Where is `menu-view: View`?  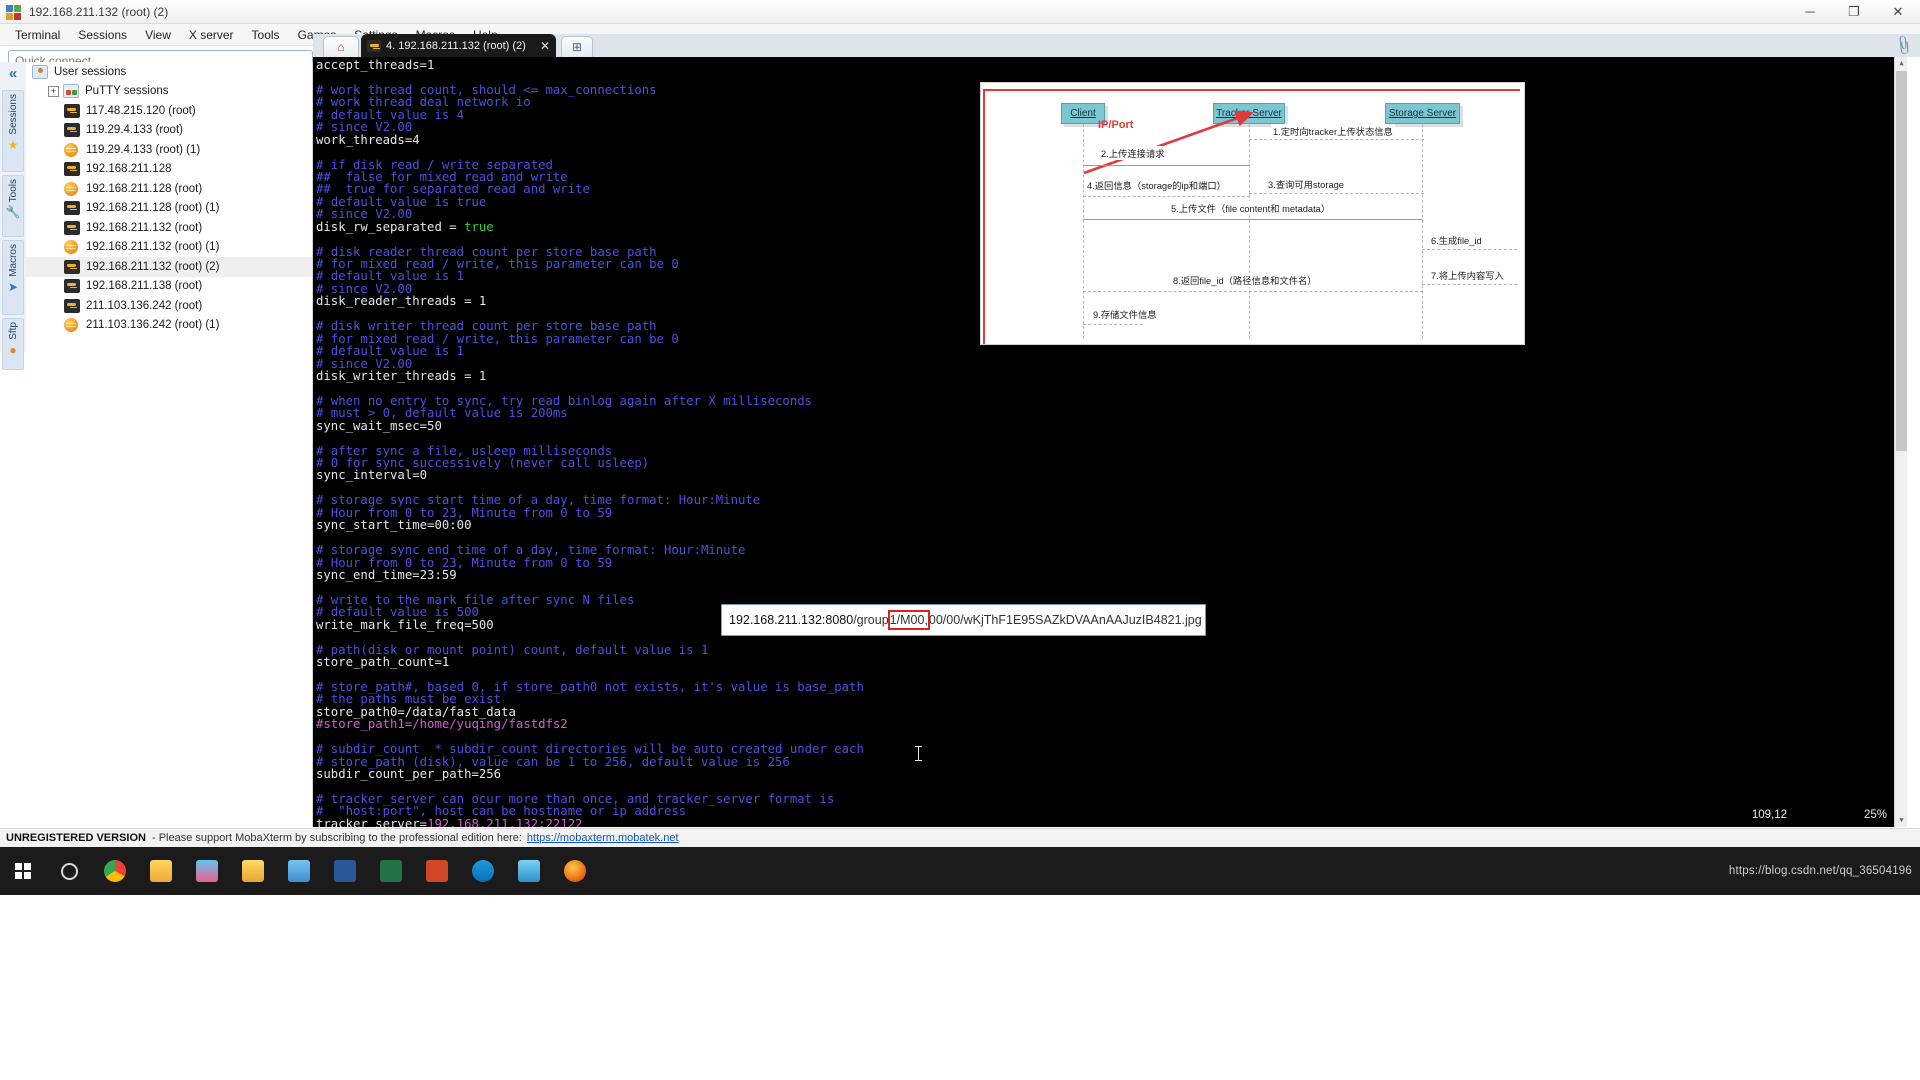
menu-view: View is located at coordinates (158, 35).